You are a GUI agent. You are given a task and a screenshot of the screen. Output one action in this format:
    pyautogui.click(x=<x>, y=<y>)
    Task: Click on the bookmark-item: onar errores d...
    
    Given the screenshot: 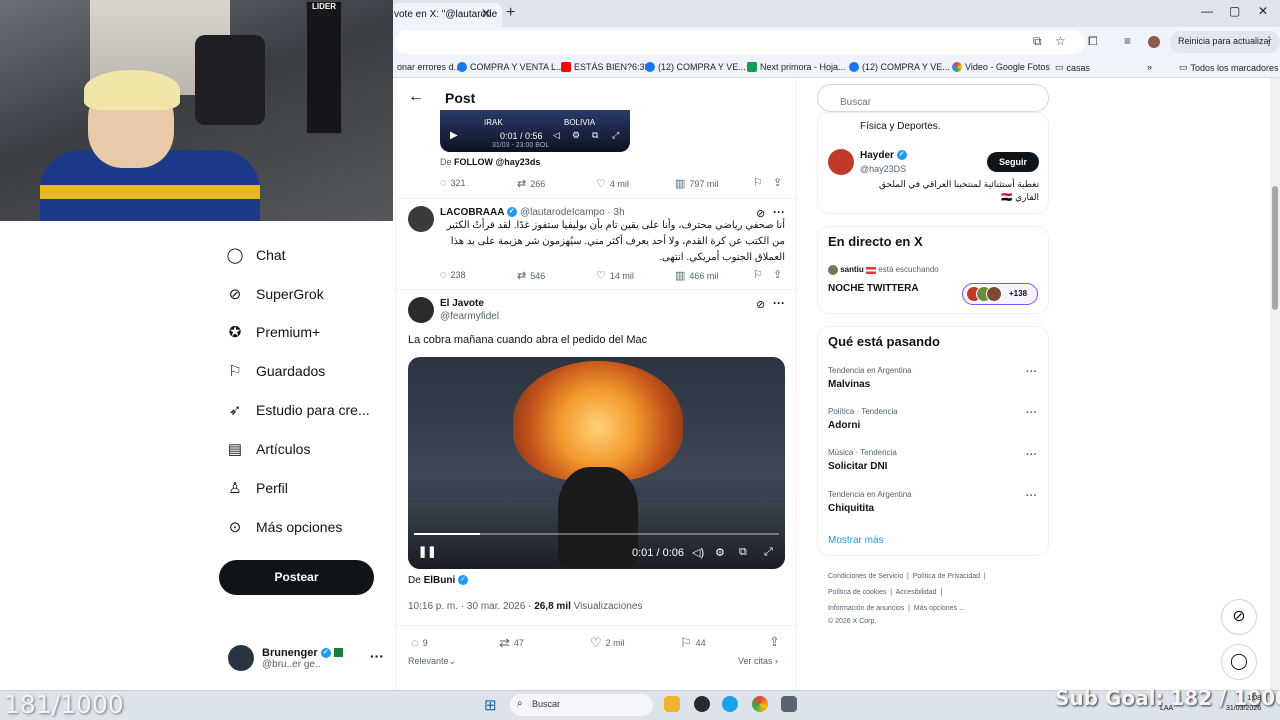 What is the action you would take?
    pyautogui.click(x=429, y=67)
    